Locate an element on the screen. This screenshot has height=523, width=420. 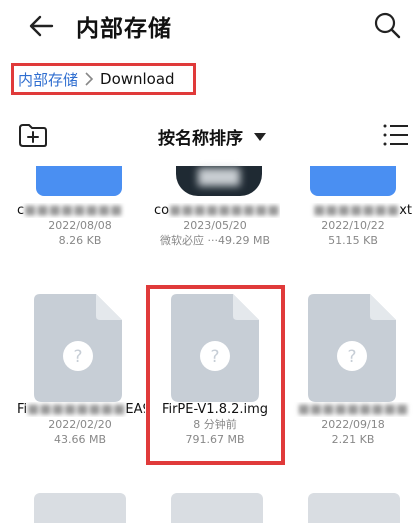
file-date: 2023/05/20 is located at coordinates (215, 225).